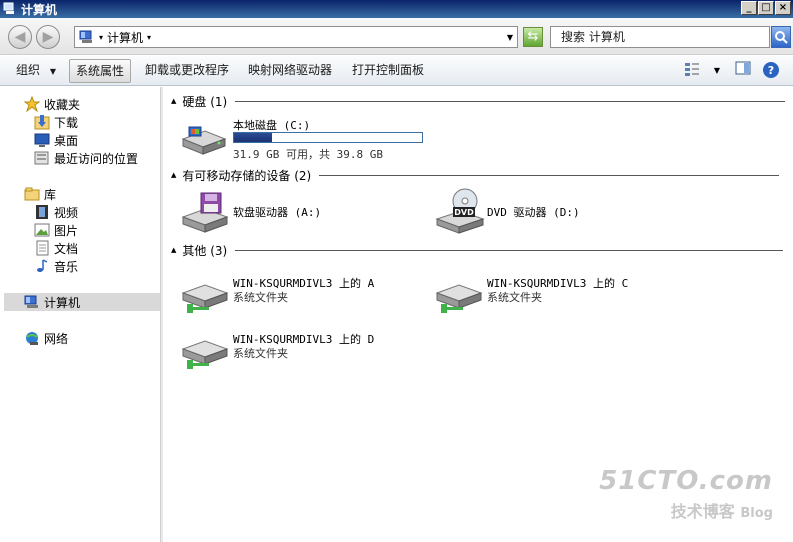  I want to click on nav-network: 网络, so click(46, 338).